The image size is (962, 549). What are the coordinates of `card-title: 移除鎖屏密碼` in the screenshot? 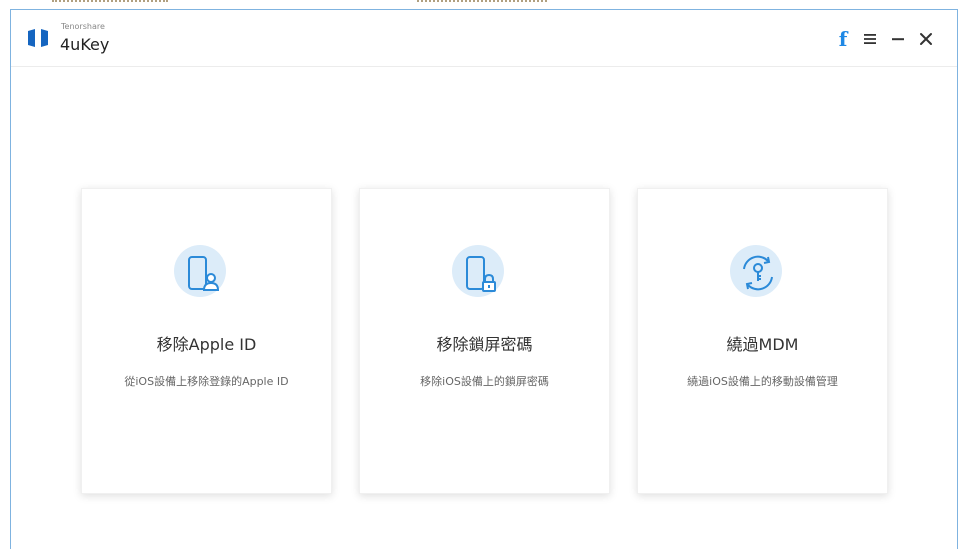 It's located at (484, 344).